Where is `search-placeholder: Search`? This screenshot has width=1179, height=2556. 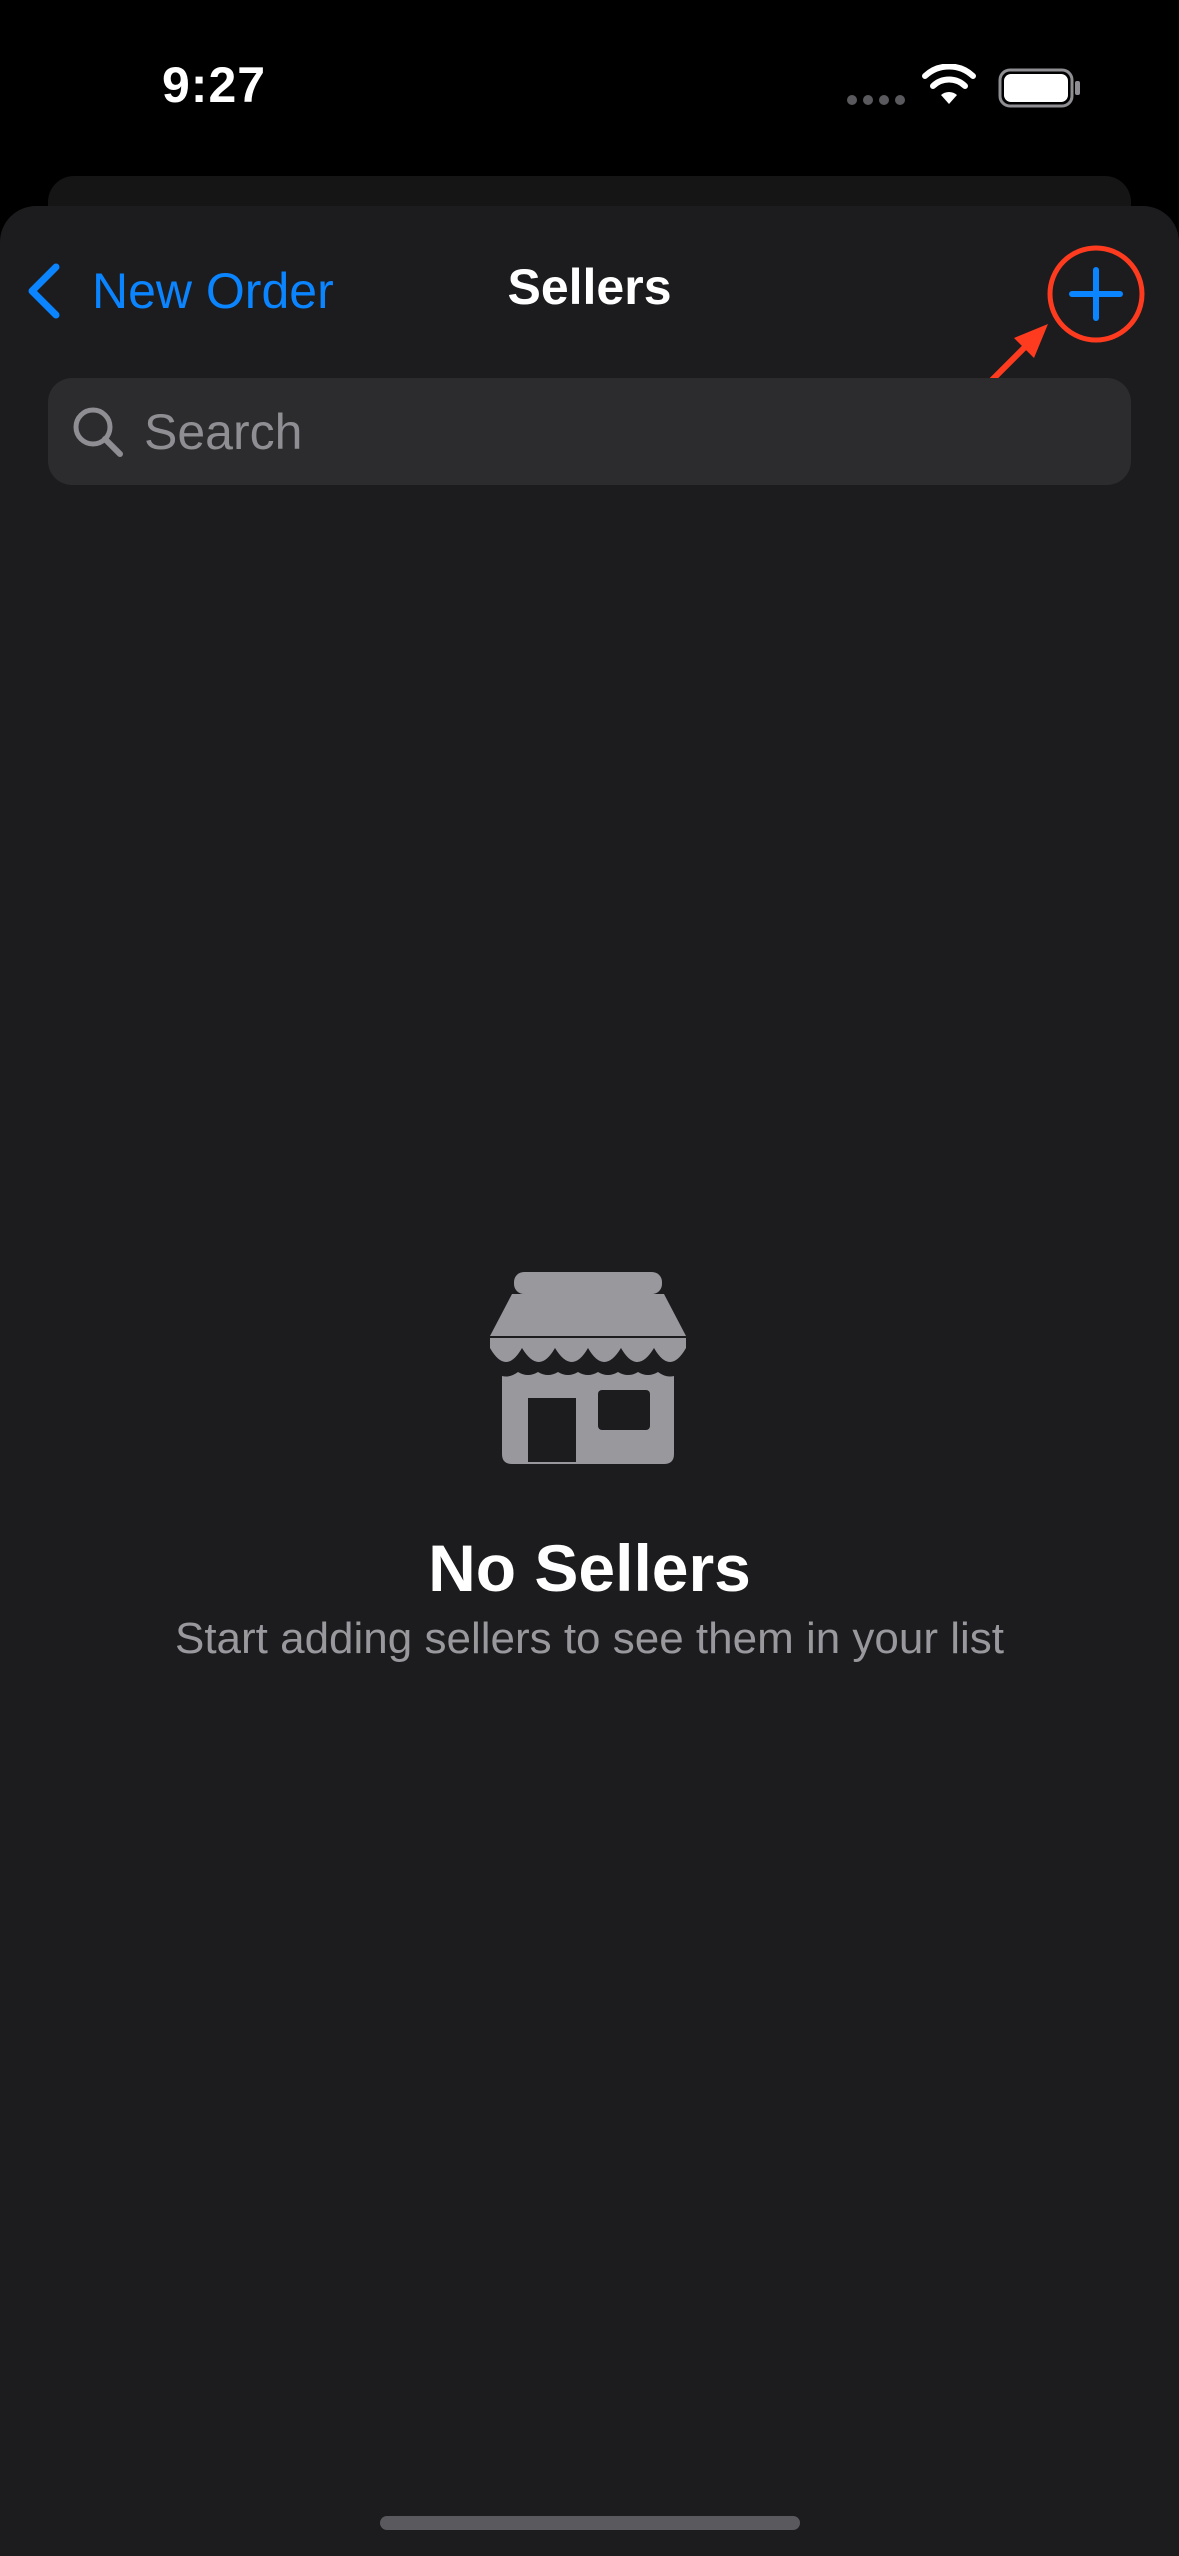 search-placeholder: Search is located at coordinates (223, 431).